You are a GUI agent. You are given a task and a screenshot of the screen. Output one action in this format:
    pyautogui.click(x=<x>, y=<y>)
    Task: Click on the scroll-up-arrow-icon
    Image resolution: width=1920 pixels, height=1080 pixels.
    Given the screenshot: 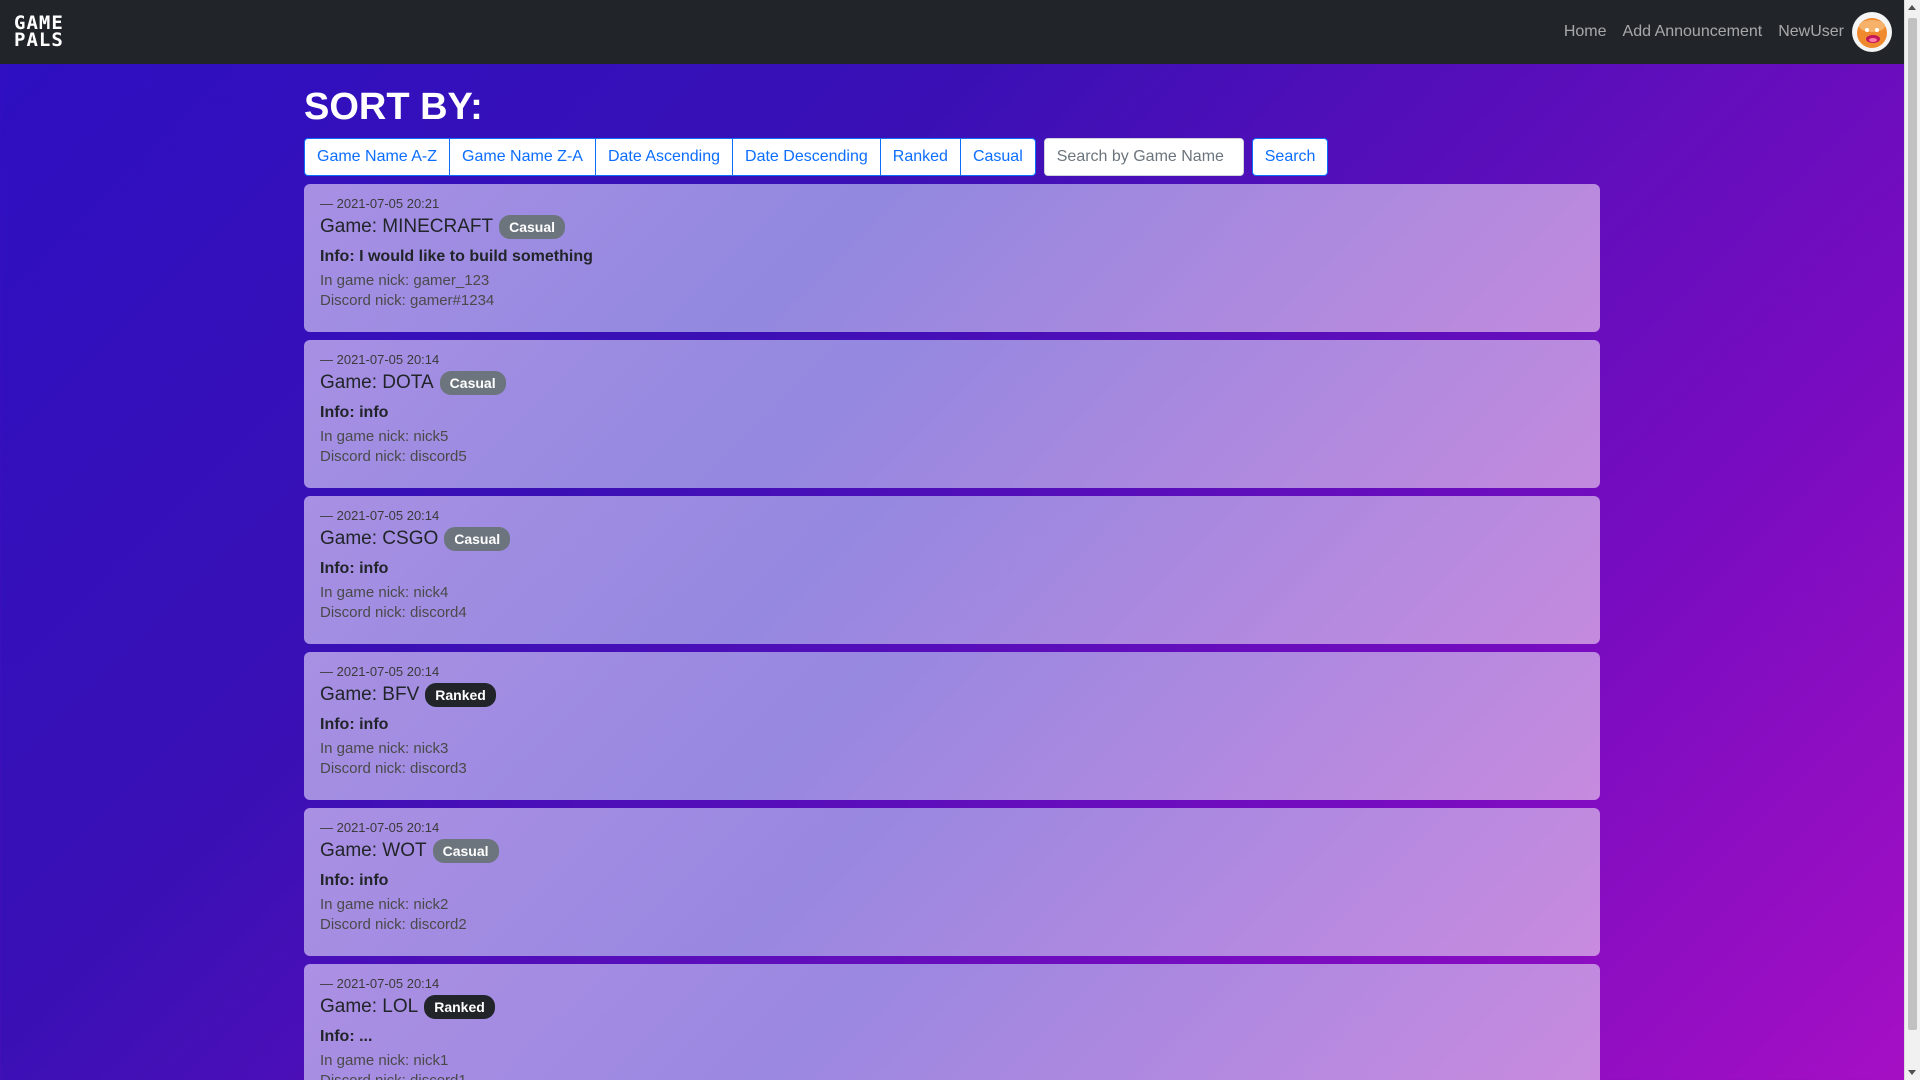 What is the action you would take?
    pyautogui.click(x=1912, y=7)
    